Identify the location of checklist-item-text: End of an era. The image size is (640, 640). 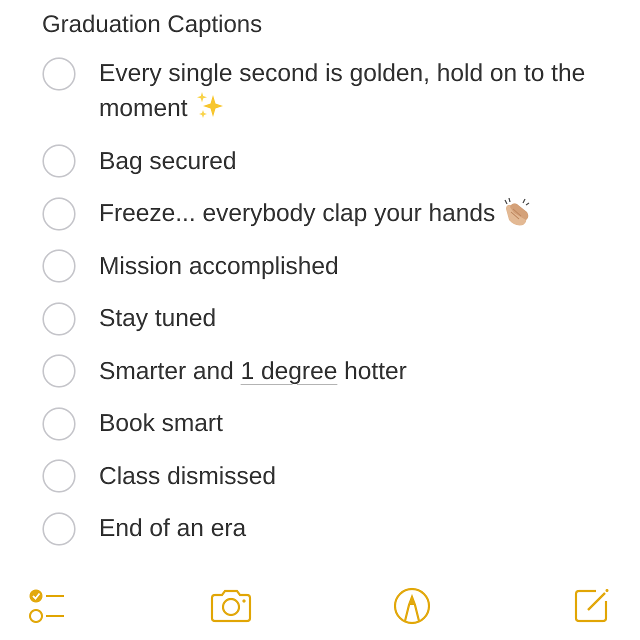
(173, 529).